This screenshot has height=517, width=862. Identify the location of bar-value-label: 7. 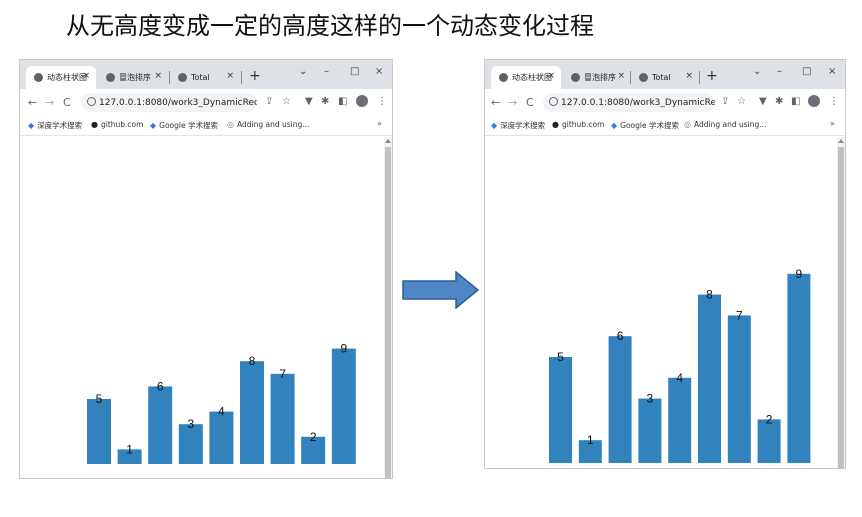
(282, 374).